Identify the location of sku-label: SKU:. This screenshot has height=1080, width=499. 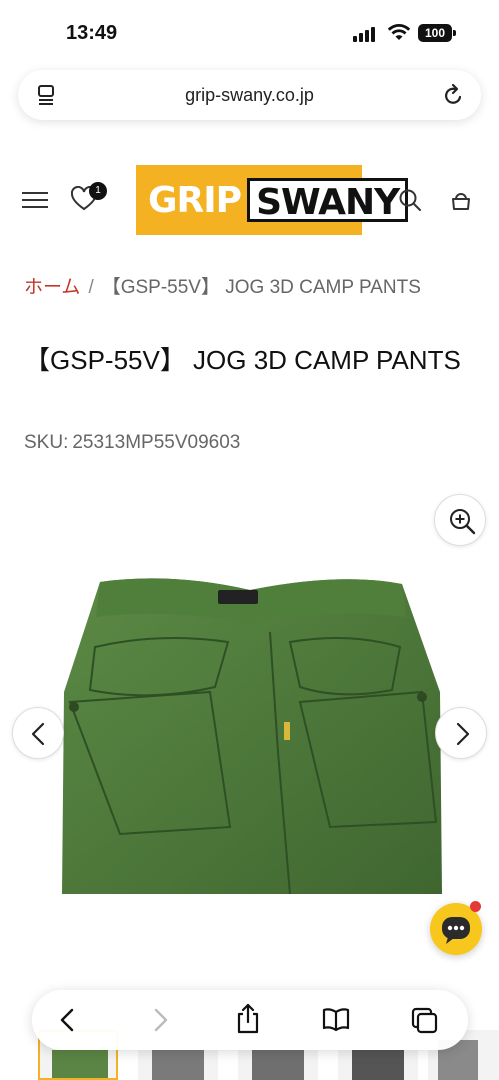
(46, 442).